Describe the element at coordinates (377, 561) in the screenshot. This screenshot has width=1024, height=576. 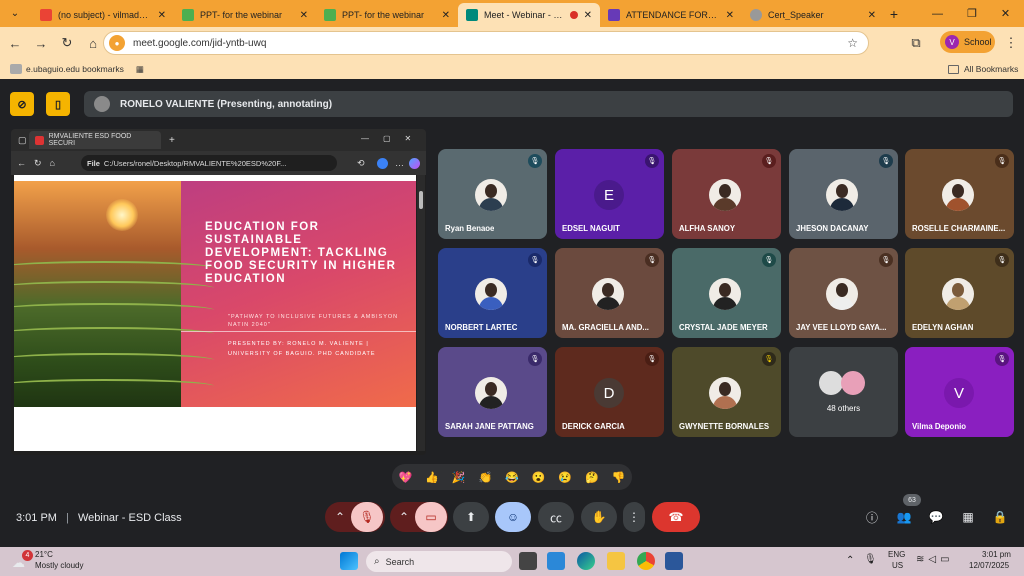
I see `search-icon: ⌕` at that location.